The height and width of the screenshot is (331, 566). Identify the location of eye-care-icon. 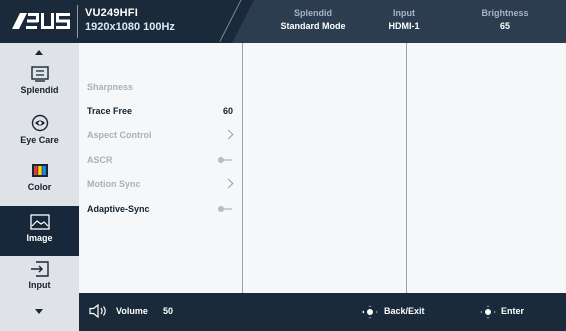
(39, 123).